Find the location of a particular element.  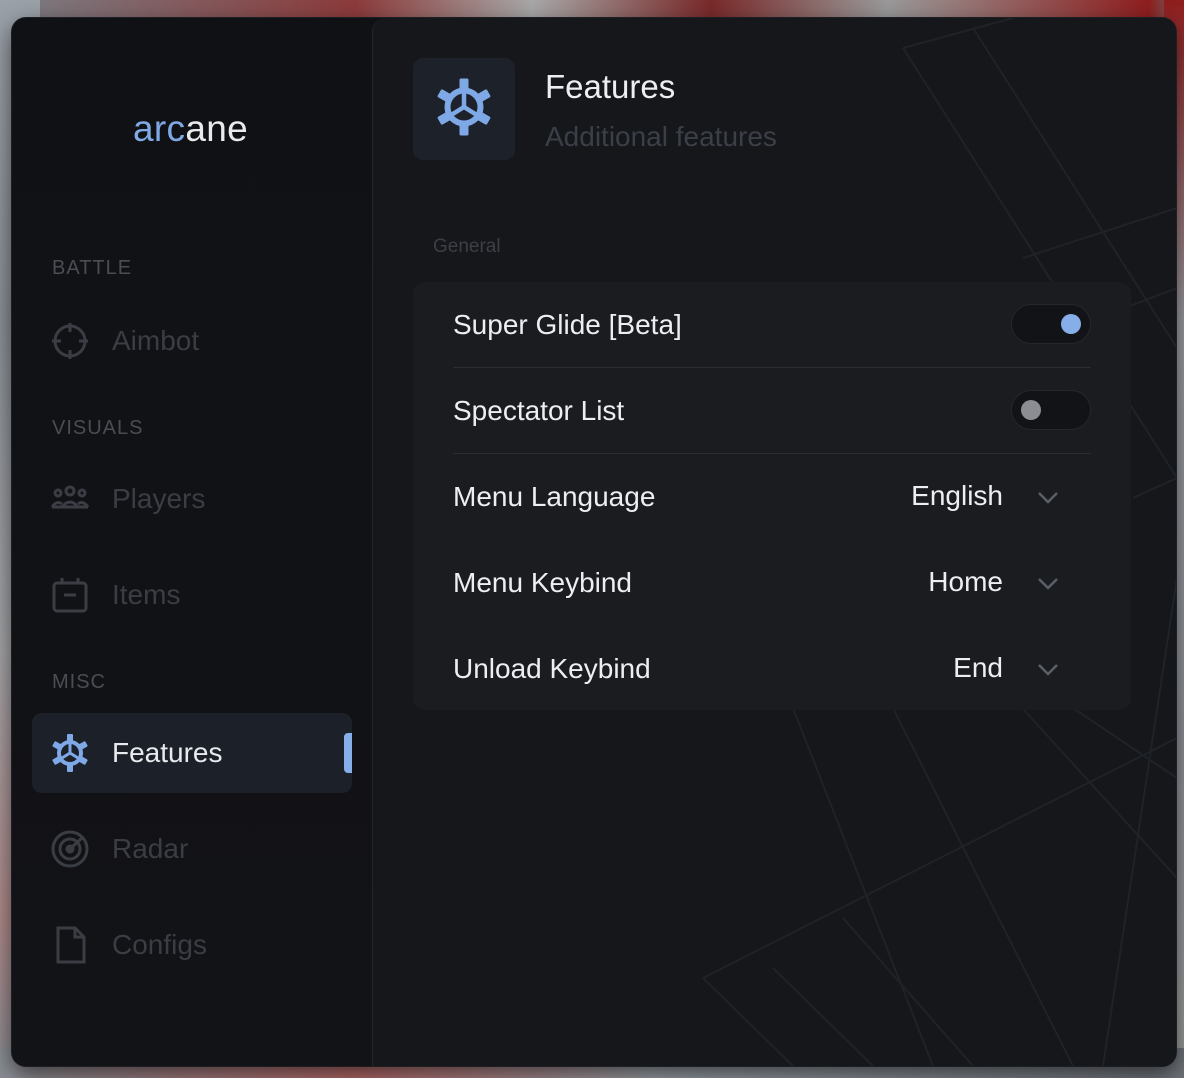

setting-row-menu-keybind: Menu Keybind Home is located at coordinates (772, 583).